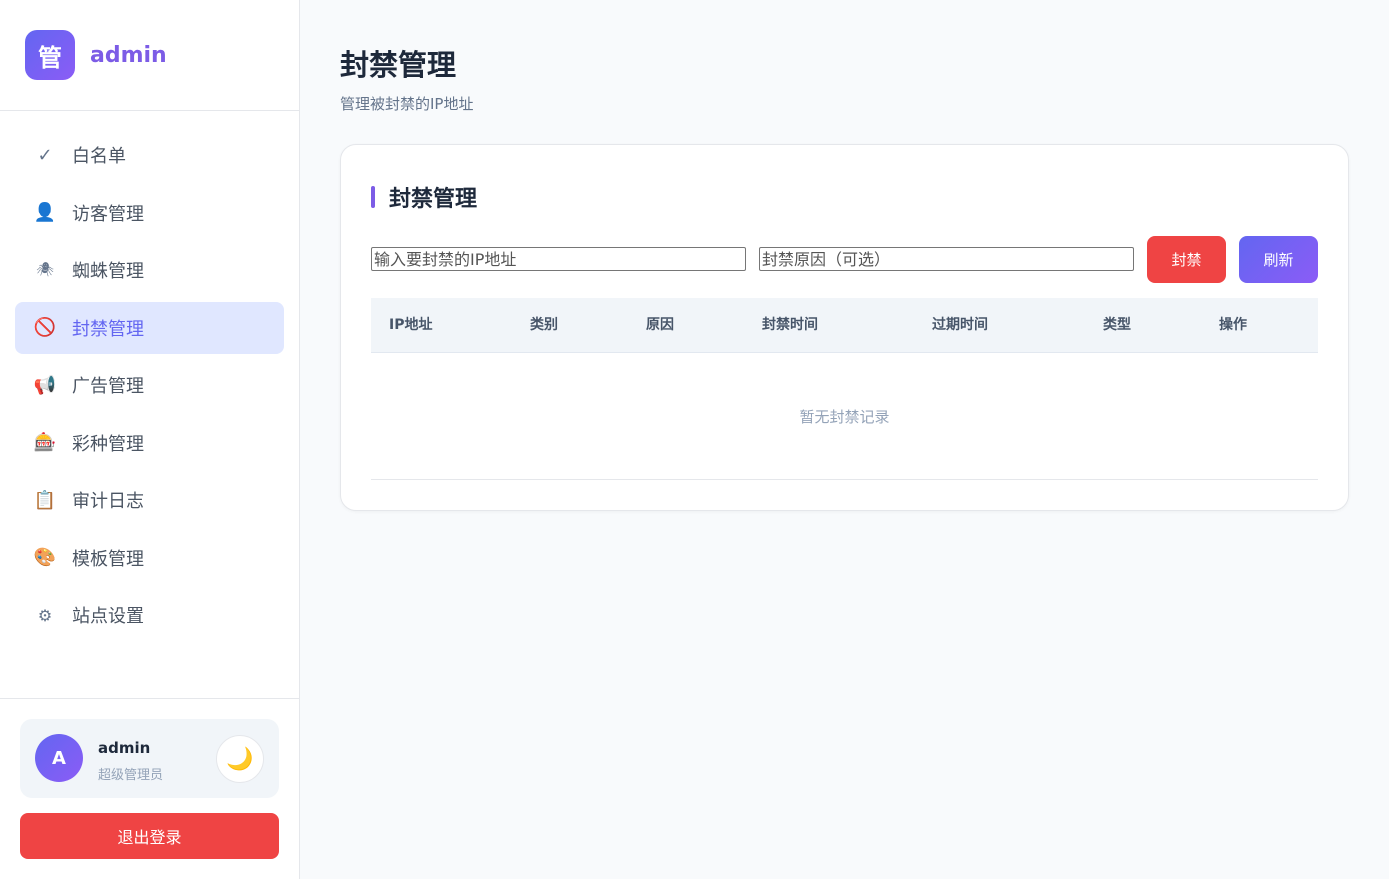 The image size is (1389, 879). I want to click on page-subtitle: 管理被封禁的IP地址, so click(407, 104).